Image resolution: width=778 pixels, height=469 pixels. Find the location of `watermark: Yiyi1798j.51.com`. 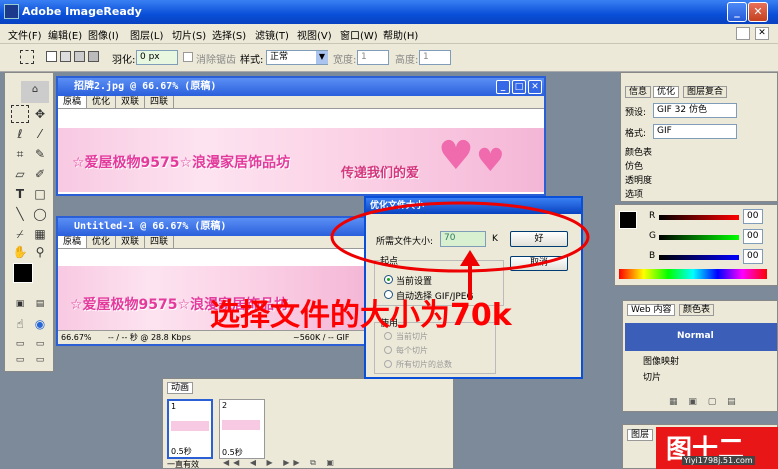

watermark: Yiyi1798j.51.com is located at coordinates (718, 460).